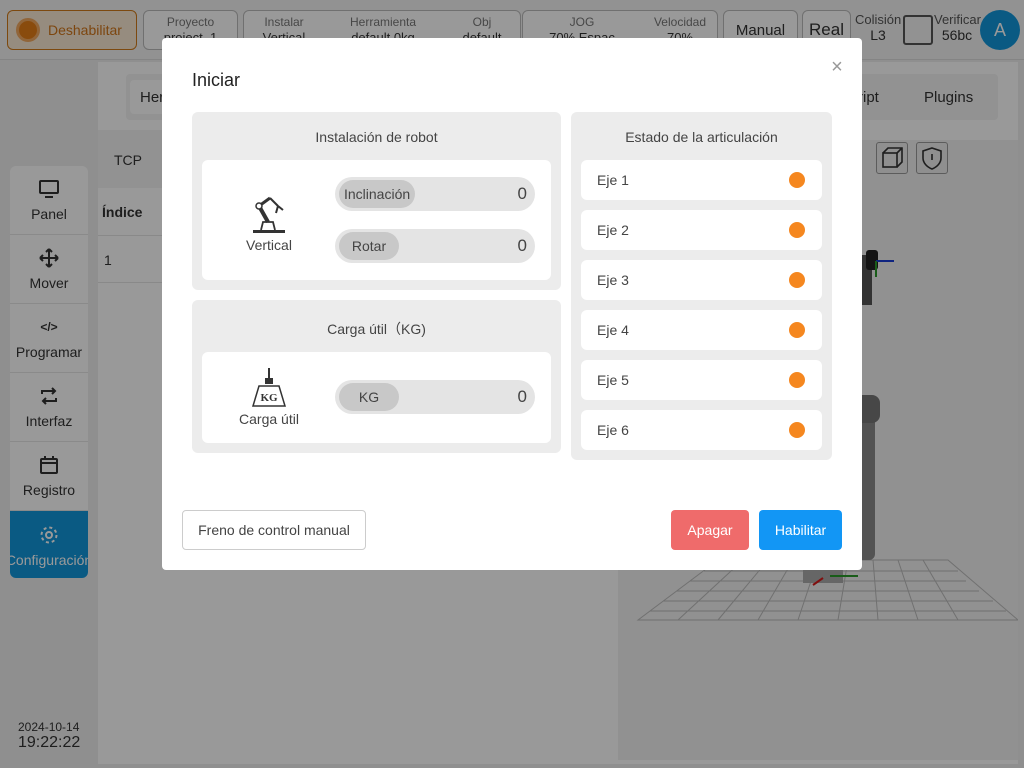 This screenshot has height=768, width=1024. What do you see at coordinates (376, 220) in the screenshot?
I see `installation-card: Vertical Inclinación 0 Rotar 0` at bounding box center [376, 220].